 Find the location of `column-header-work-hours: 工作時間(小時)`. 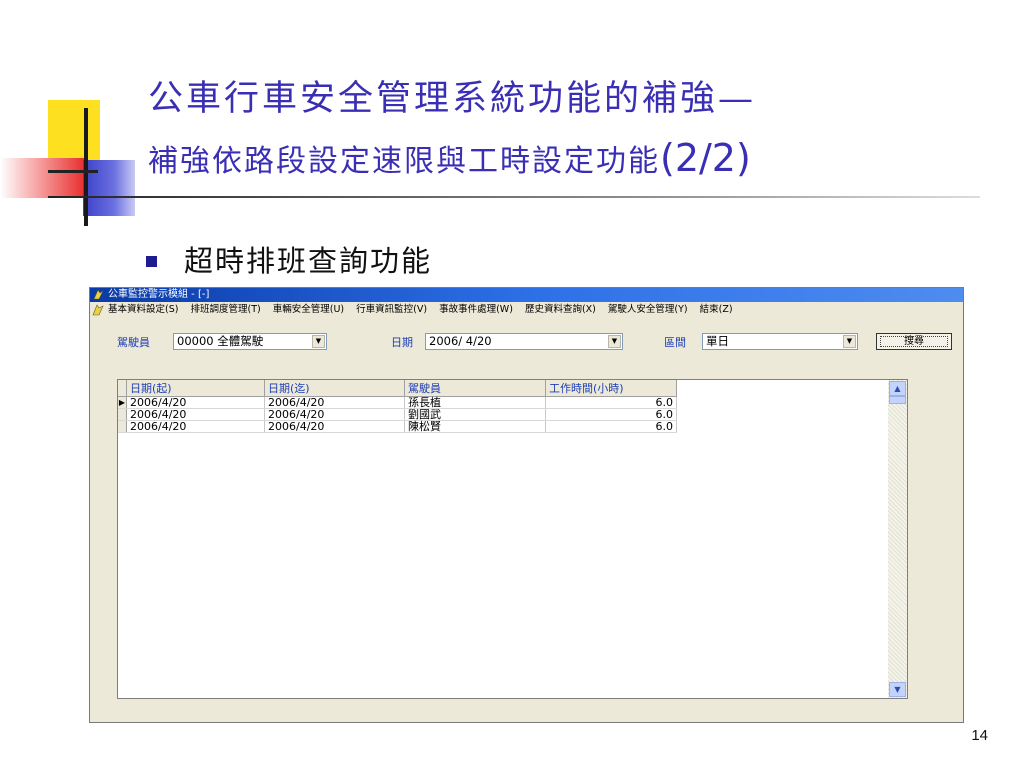

column-header-work-hours: 工作時間(小時) is located at coordinates (611, 388).